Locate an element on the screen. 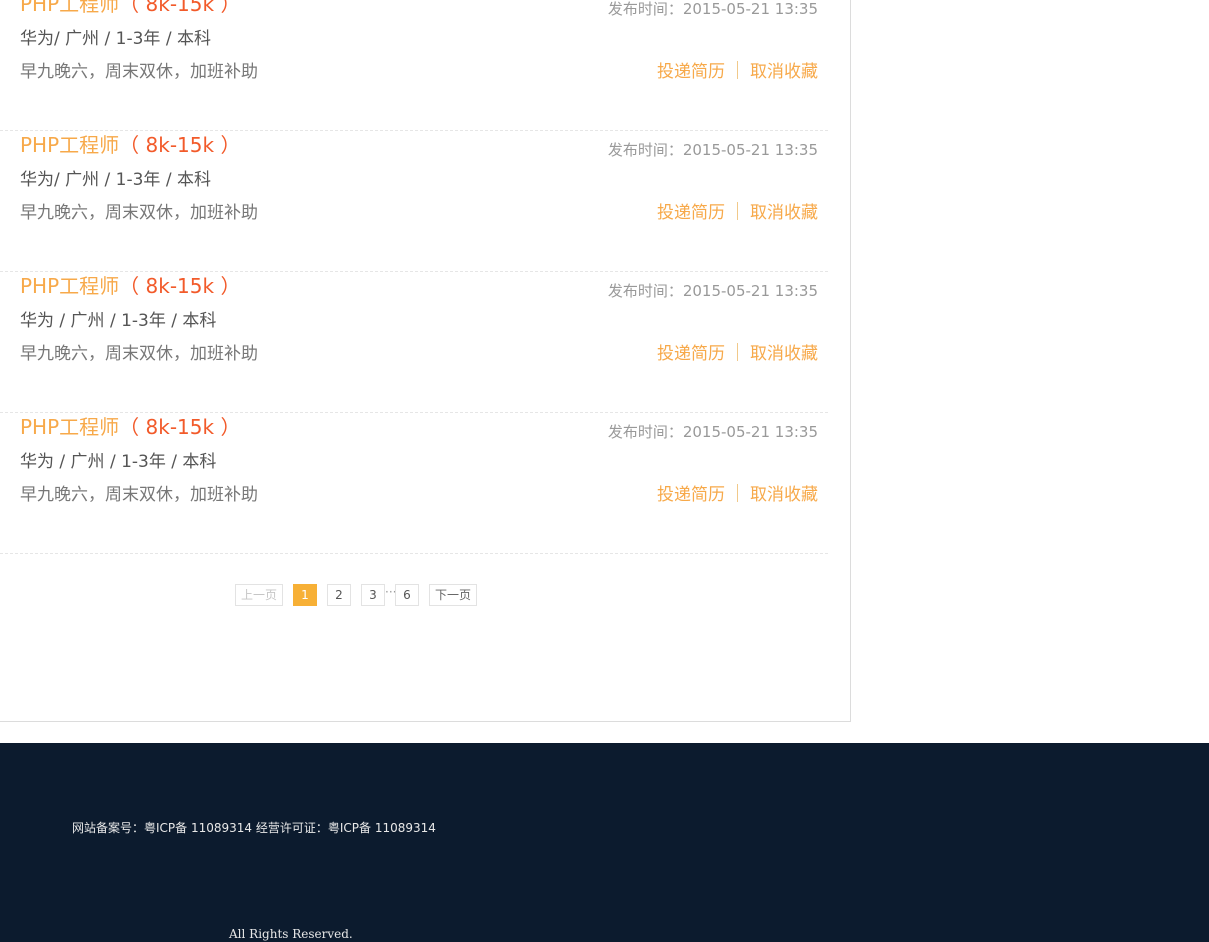 Image resolution: width=1209 pixels, height=942 pixels. page-button-2: 2 is located at coordinates (339, 595).